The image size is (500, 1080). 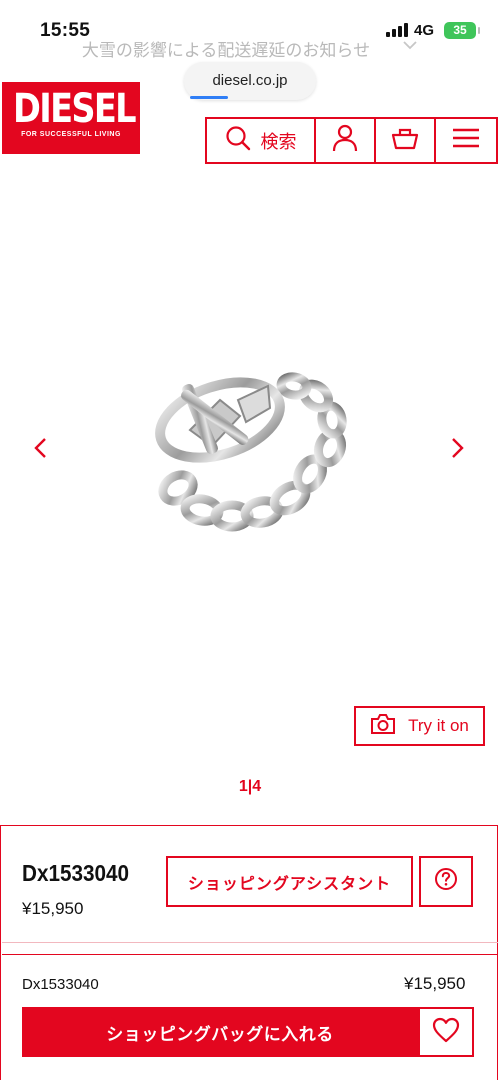 I want to click on search-icon, so click(x=238, y=140).